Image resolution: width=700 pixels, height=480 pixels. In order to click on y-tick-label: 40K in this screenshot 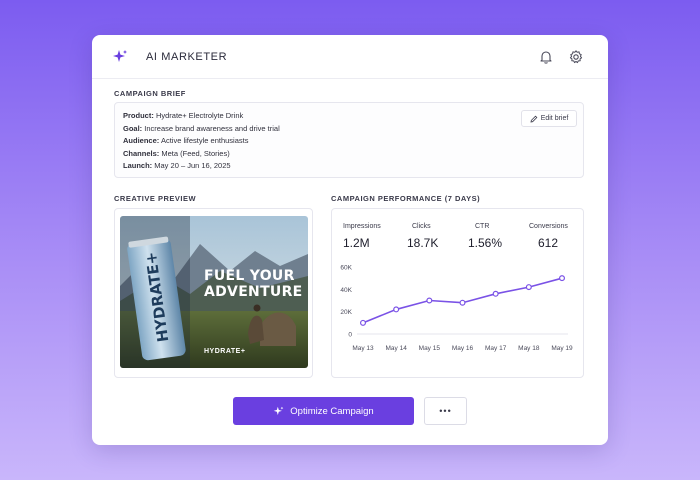, I will do `click(346, 290)`.